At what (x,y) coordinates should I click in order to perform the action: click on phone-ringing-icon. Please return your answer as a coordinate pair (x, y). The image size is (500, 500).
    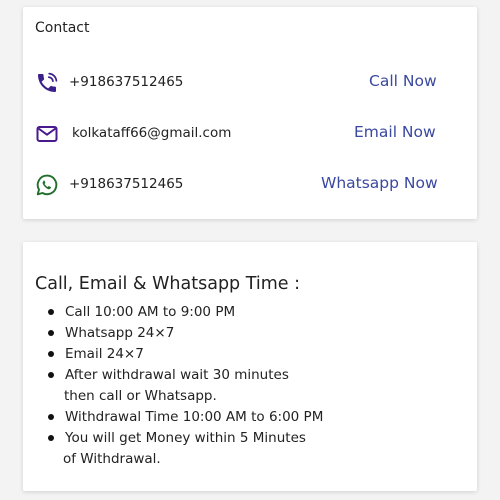
    Looking at the image, I should click on (47, 83).